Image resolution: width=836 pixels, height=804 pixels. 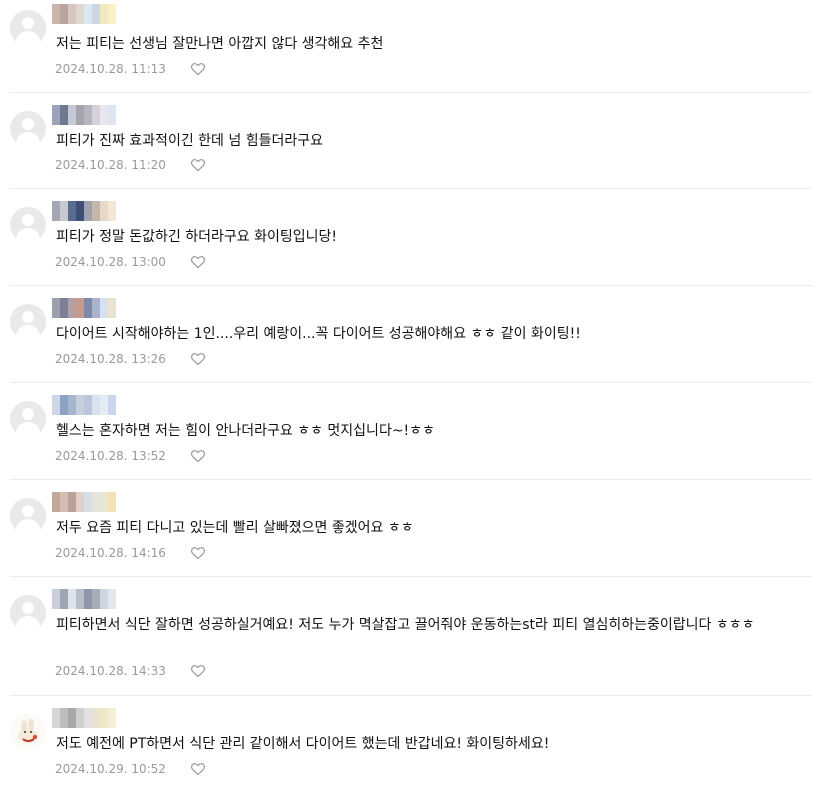 What do you see at coordinates (245, 431) in the screenshot?
I see `comment-text: 헬스는 혼자하면 저는 힘이 안나더라구요 ㅎㅎ 멋지십니다~!ㅎㅎ` at bounding box center [245, 431].